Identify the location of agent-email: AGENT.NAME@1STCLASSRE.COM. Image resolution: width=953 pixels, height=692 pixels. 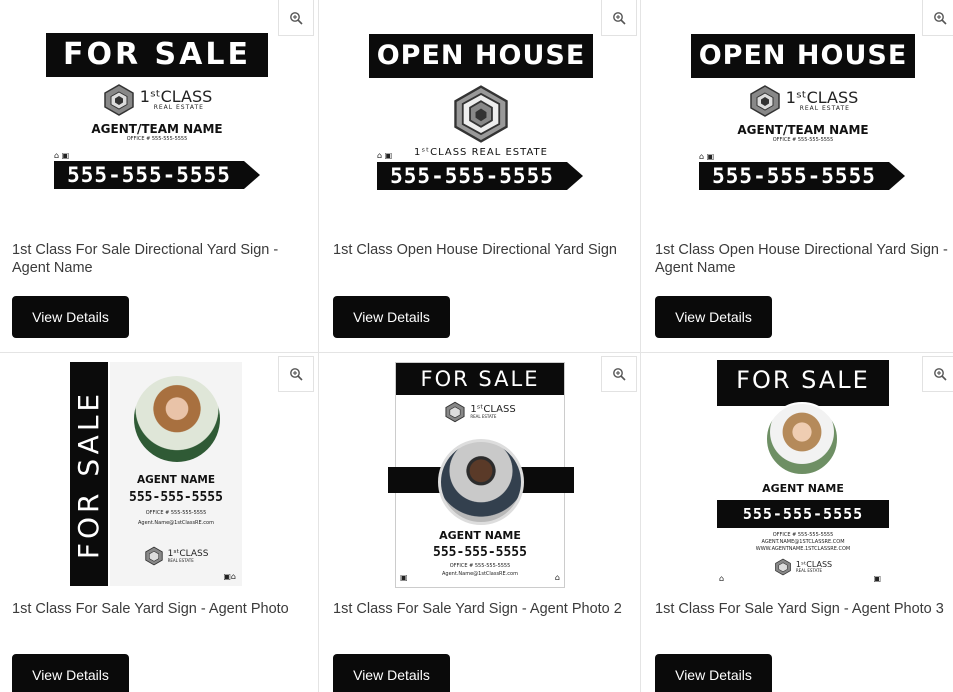
(803, 542).